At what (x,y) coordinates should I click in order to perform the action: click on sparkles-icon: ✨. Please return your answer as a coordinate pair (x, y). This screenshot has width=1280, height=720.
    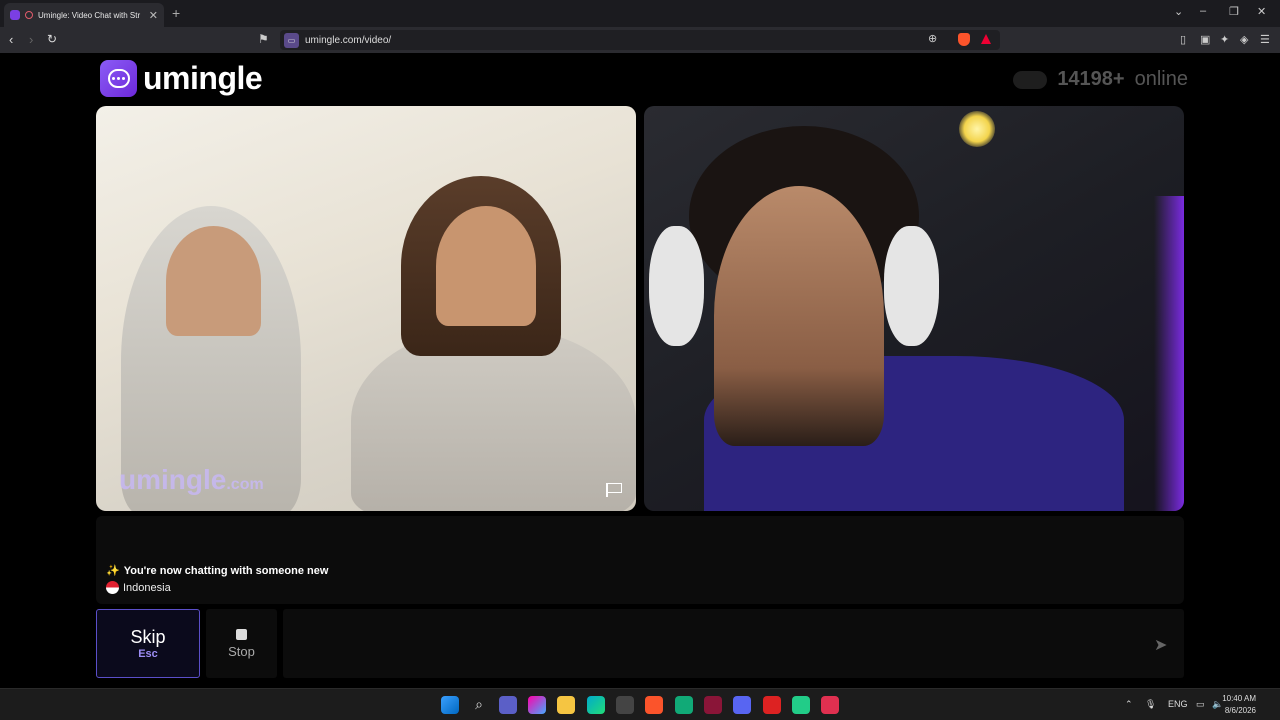
    Looking at the image, I should click on (113, 571).